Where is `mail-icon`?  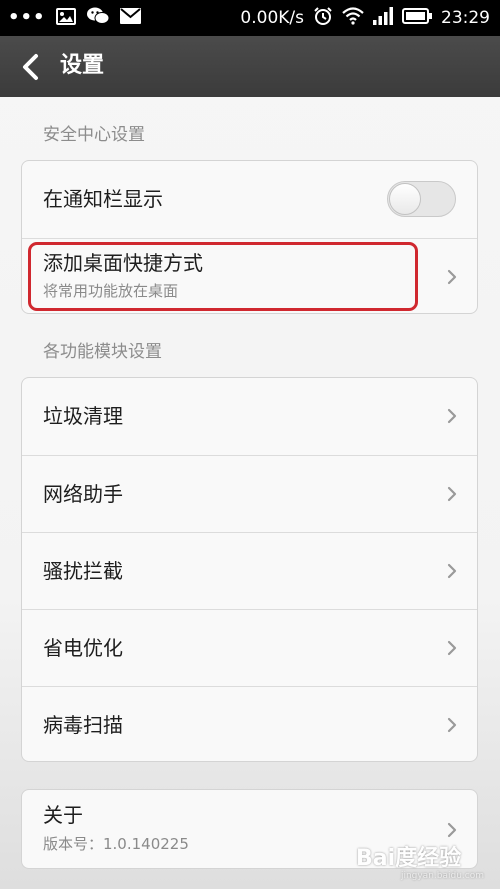
mail-icon is located at coordinates (130, 18).